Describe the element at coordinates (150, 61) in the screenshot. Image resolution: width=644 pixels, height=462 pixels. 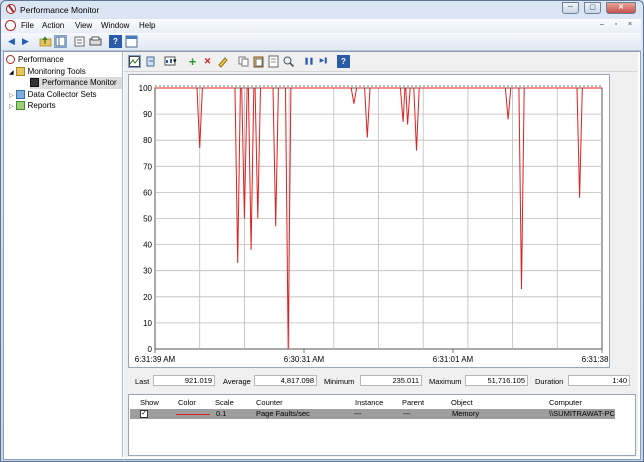
I see `view-log-data-button` at that location.